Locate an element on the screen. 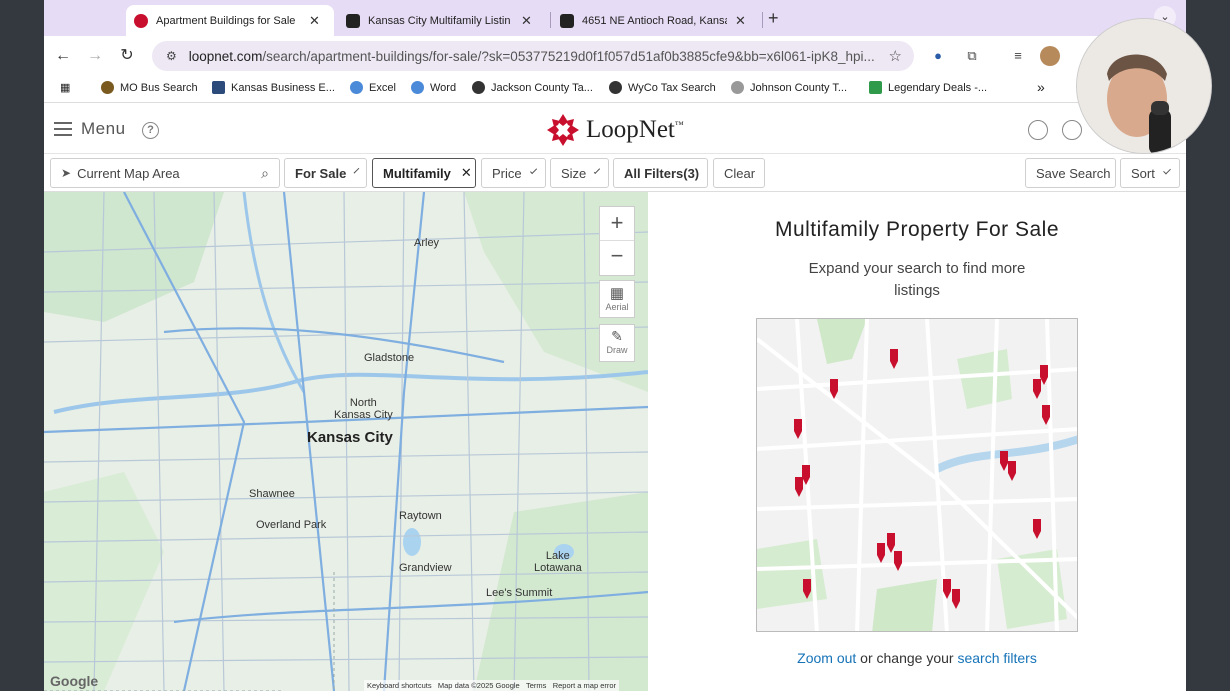 This screenshot has height=691, width=1230. search-icon: ⌕ is located at coordinates (265, 173).